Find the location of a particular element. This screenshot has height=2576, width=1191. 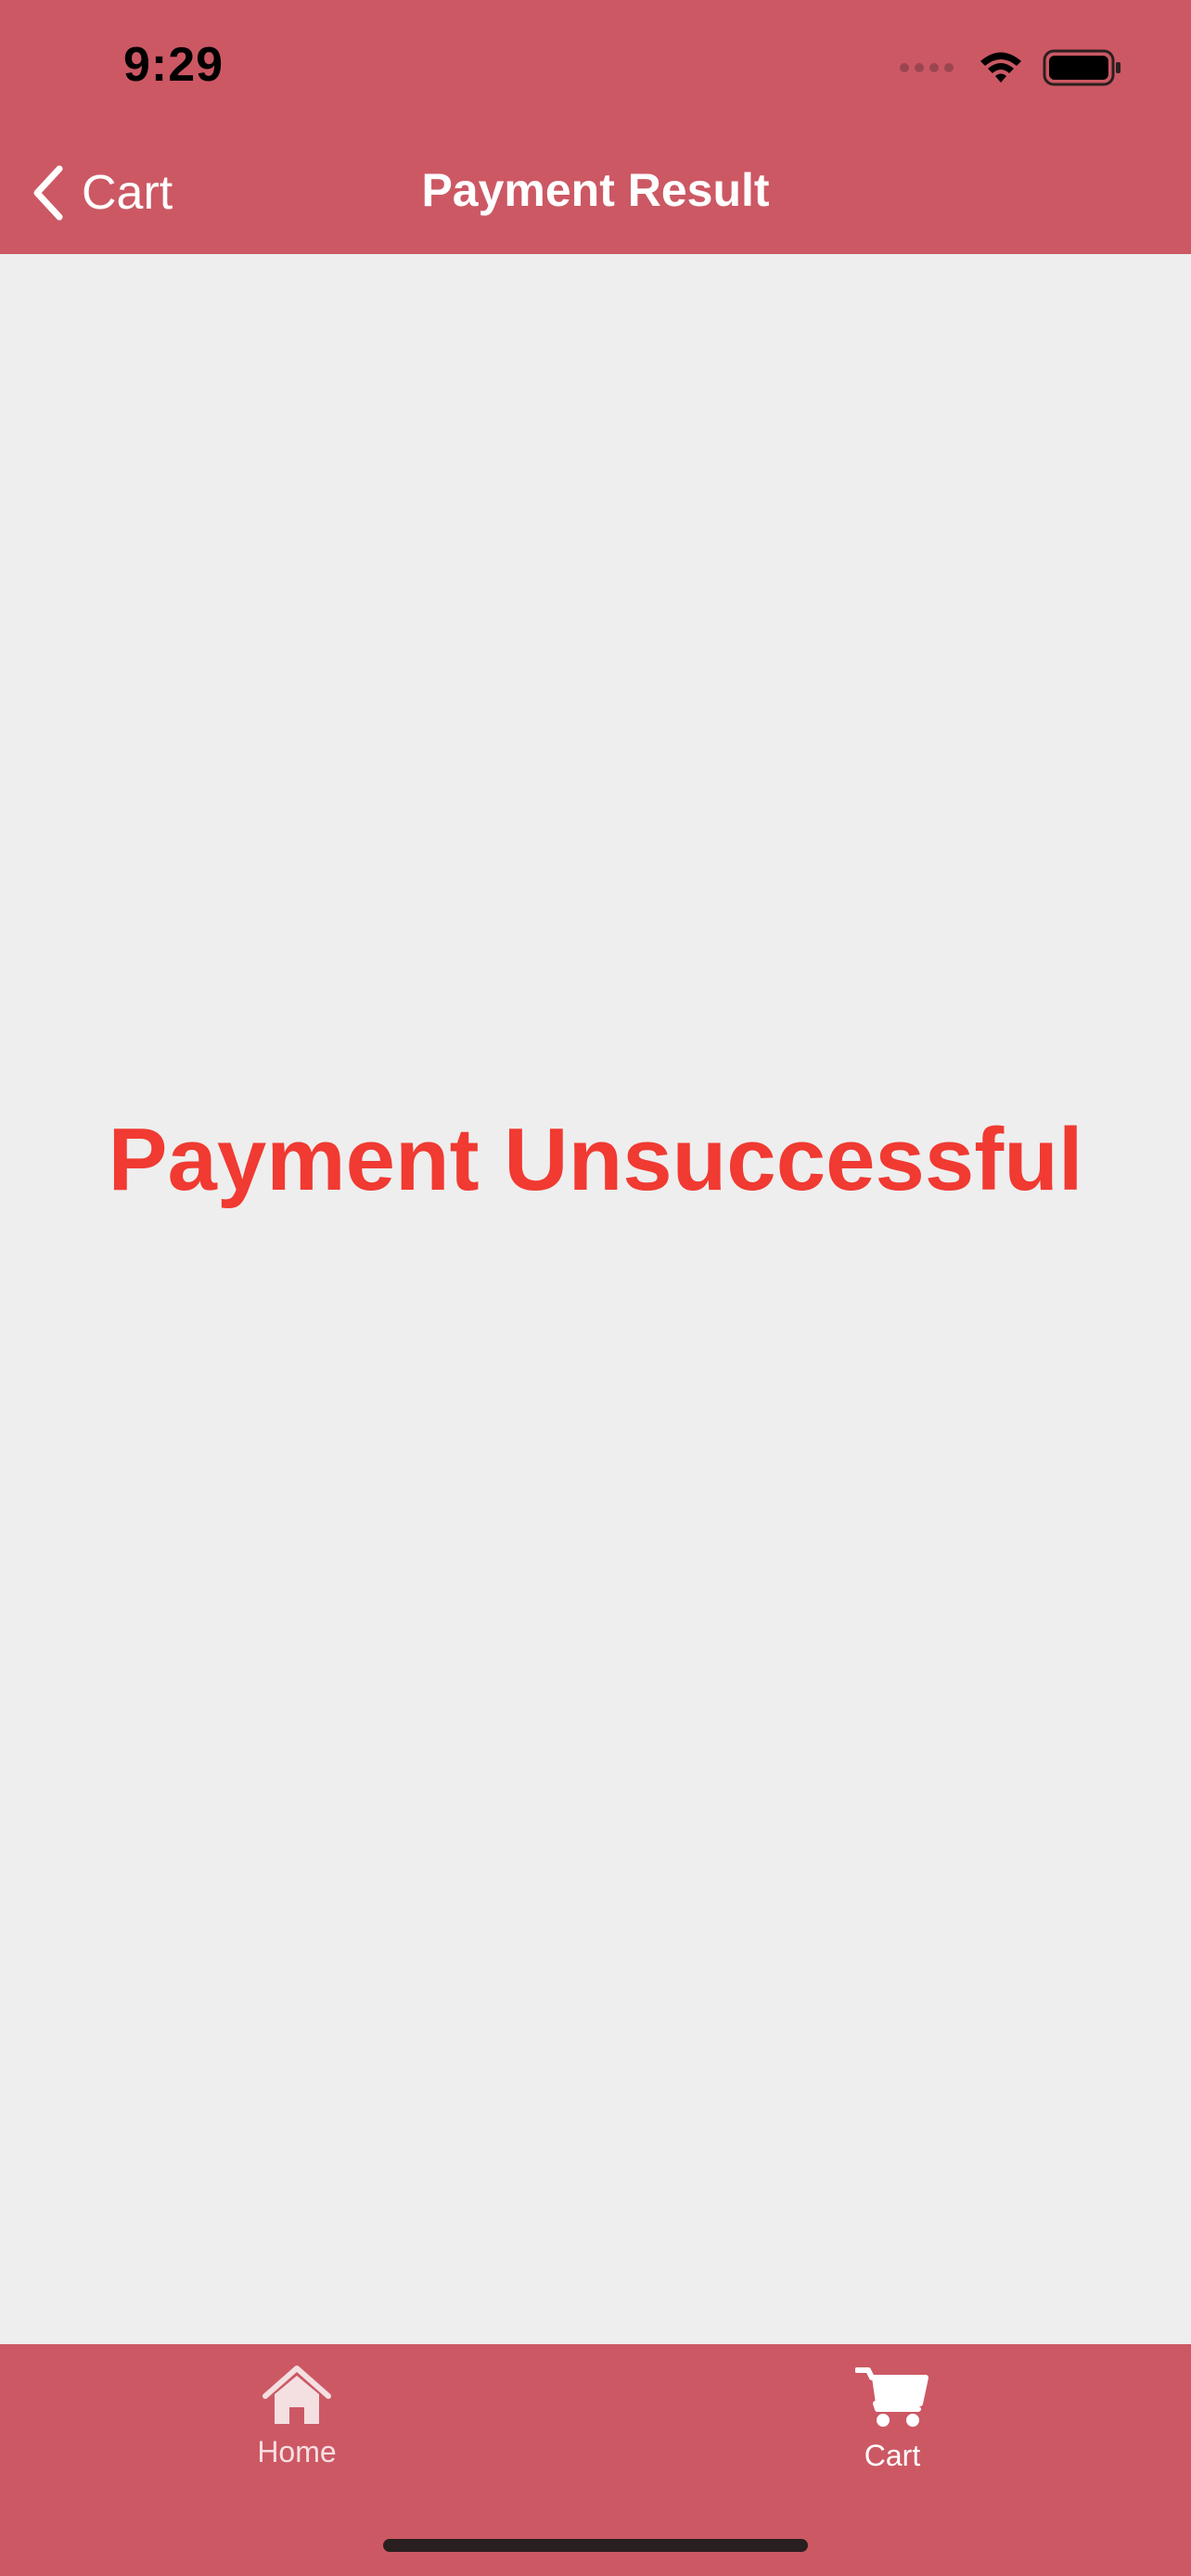

tab-home: Home is located at coordinates (297, 2417).